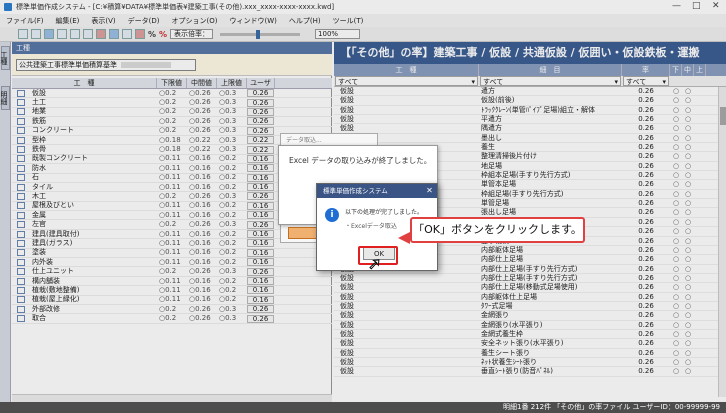 This screenshot has height=413, width=726. Describe the element at coordinates (696, 6) in the screenshot. I see `maximize-button: □` at that location.